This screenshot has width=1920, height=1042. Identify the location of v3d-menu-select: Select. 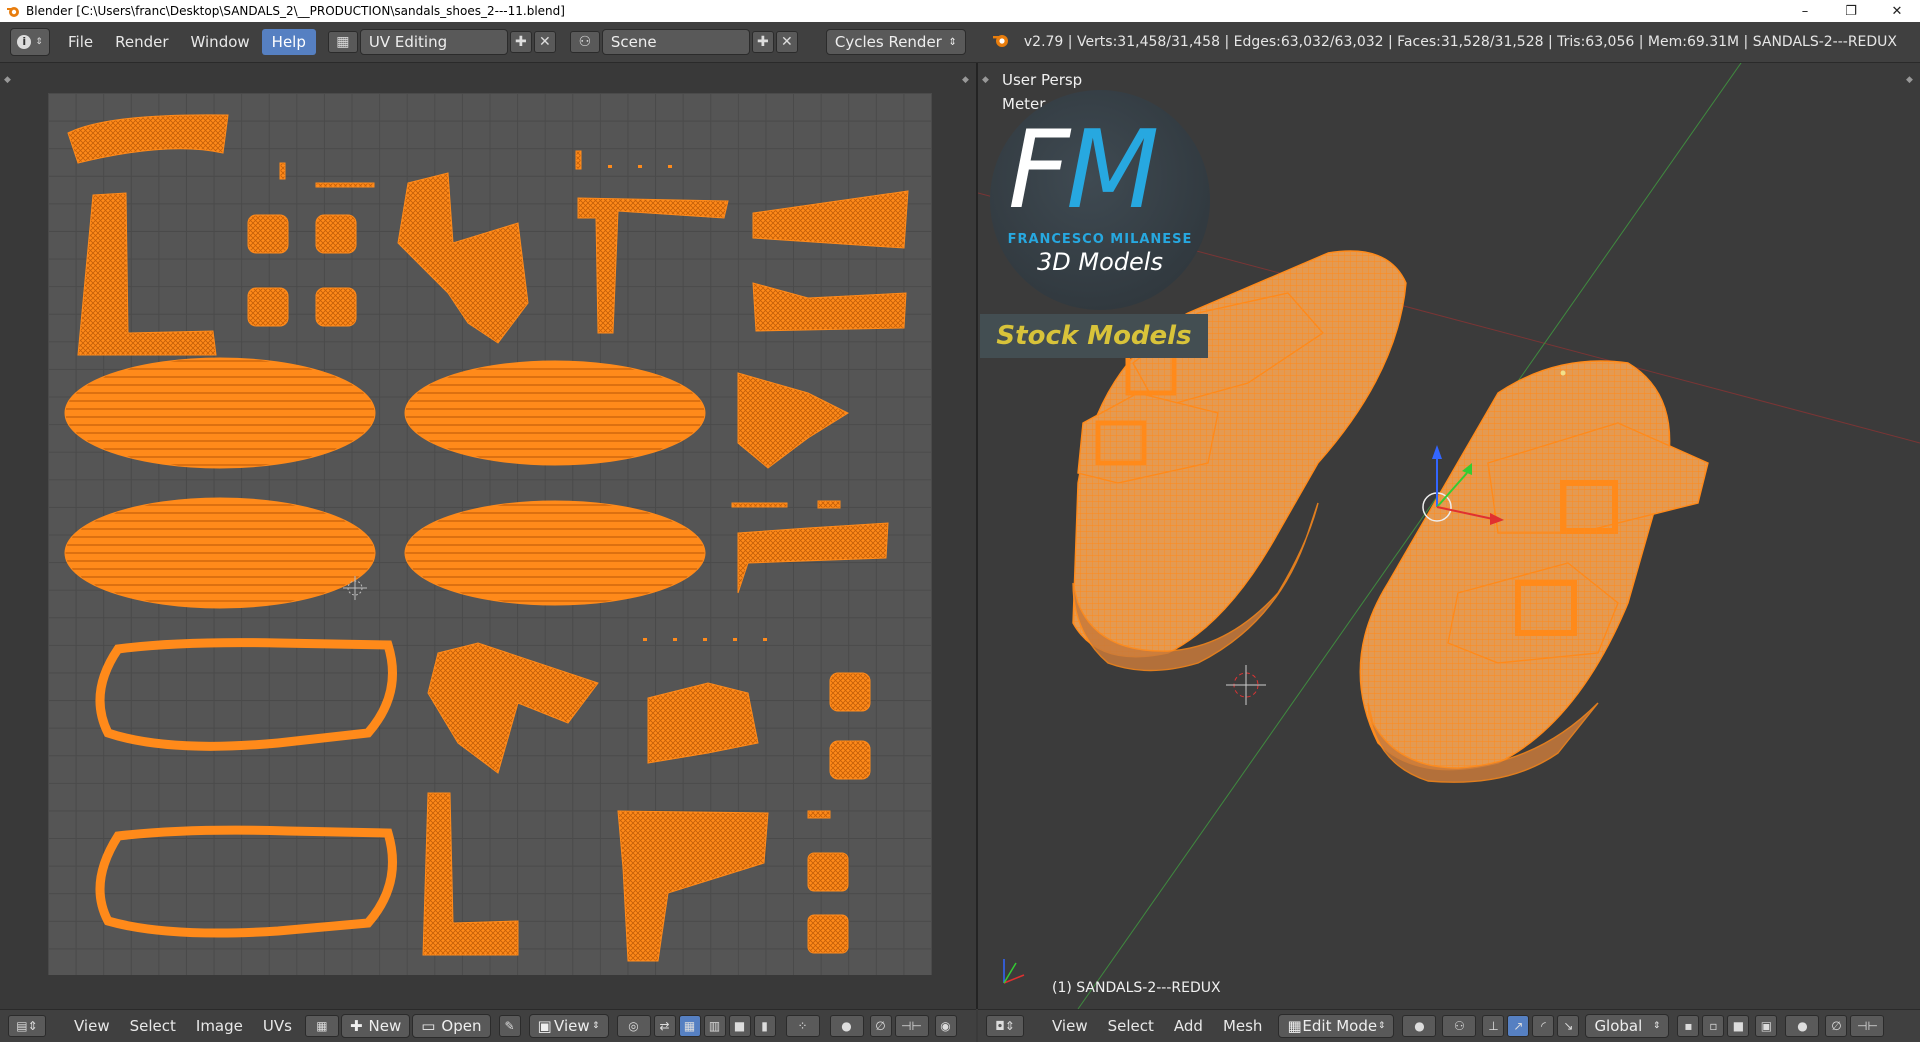
(1131, 1026).